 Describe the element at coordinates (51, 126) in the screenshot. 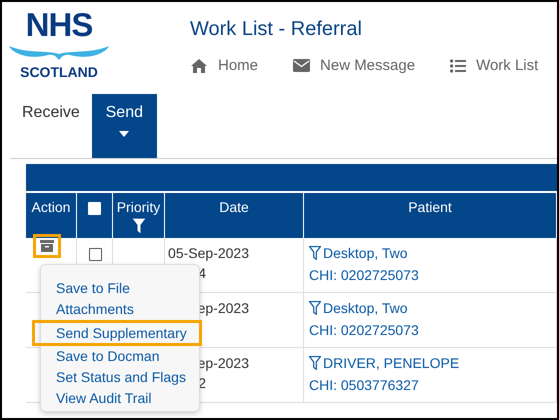

I see `tab: Receive` at that location.